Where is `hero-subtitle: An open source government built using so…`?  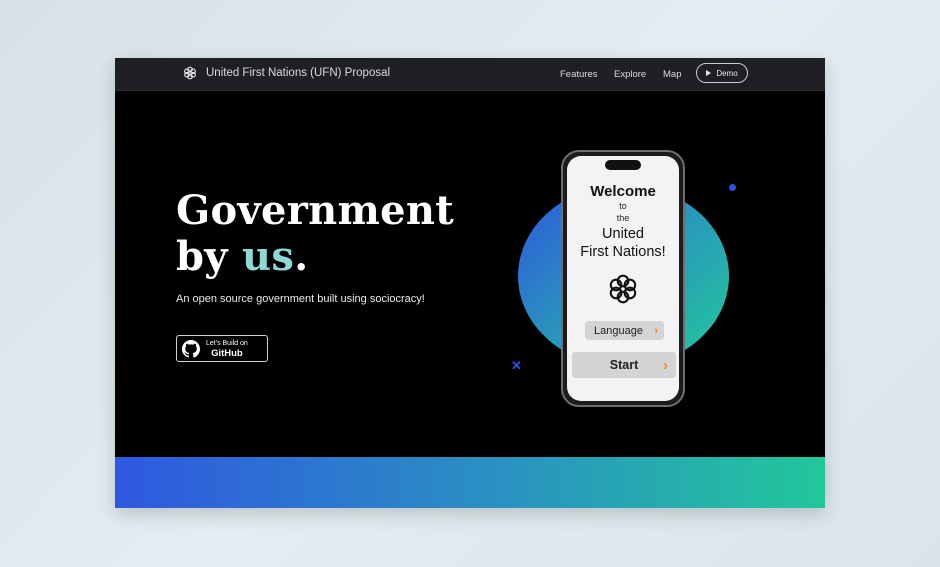 hero-subtitle: An open source government built using so… is located at coordinates (300, 299).